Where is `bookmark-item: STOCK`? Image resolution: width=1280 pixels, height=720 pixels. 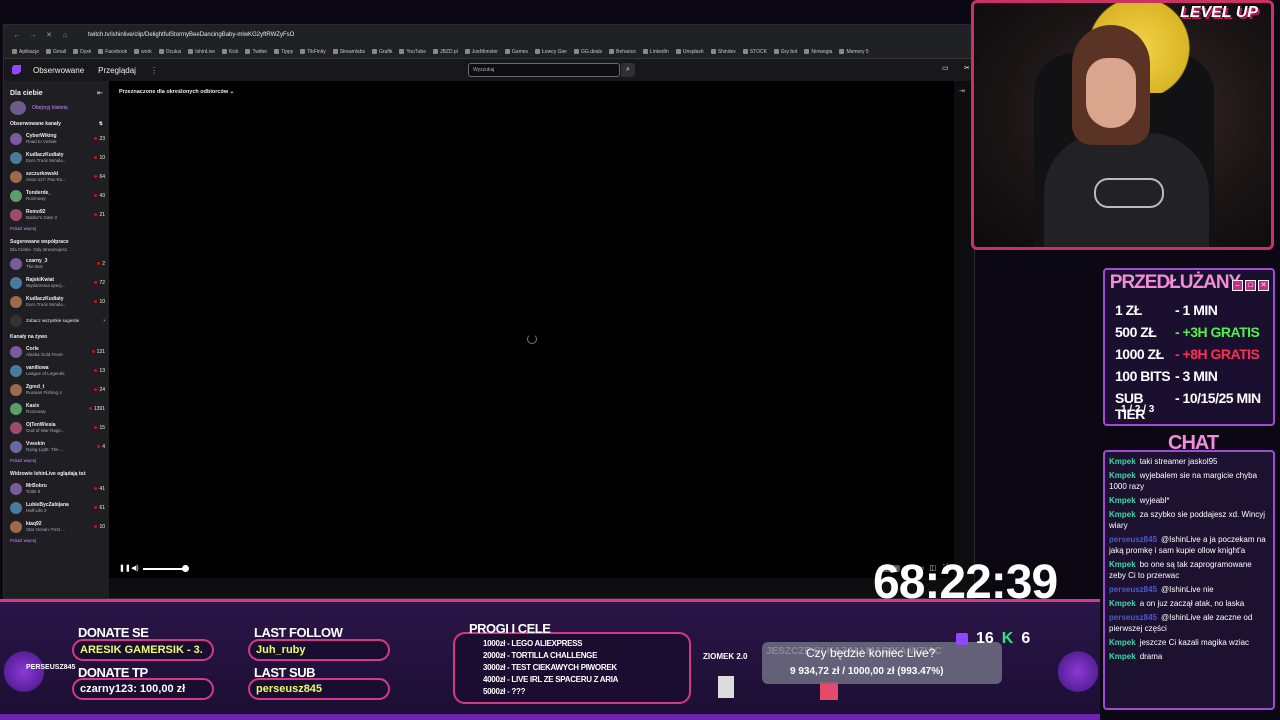
bookmark-item: STOCK is located at coordinates (754, 52).